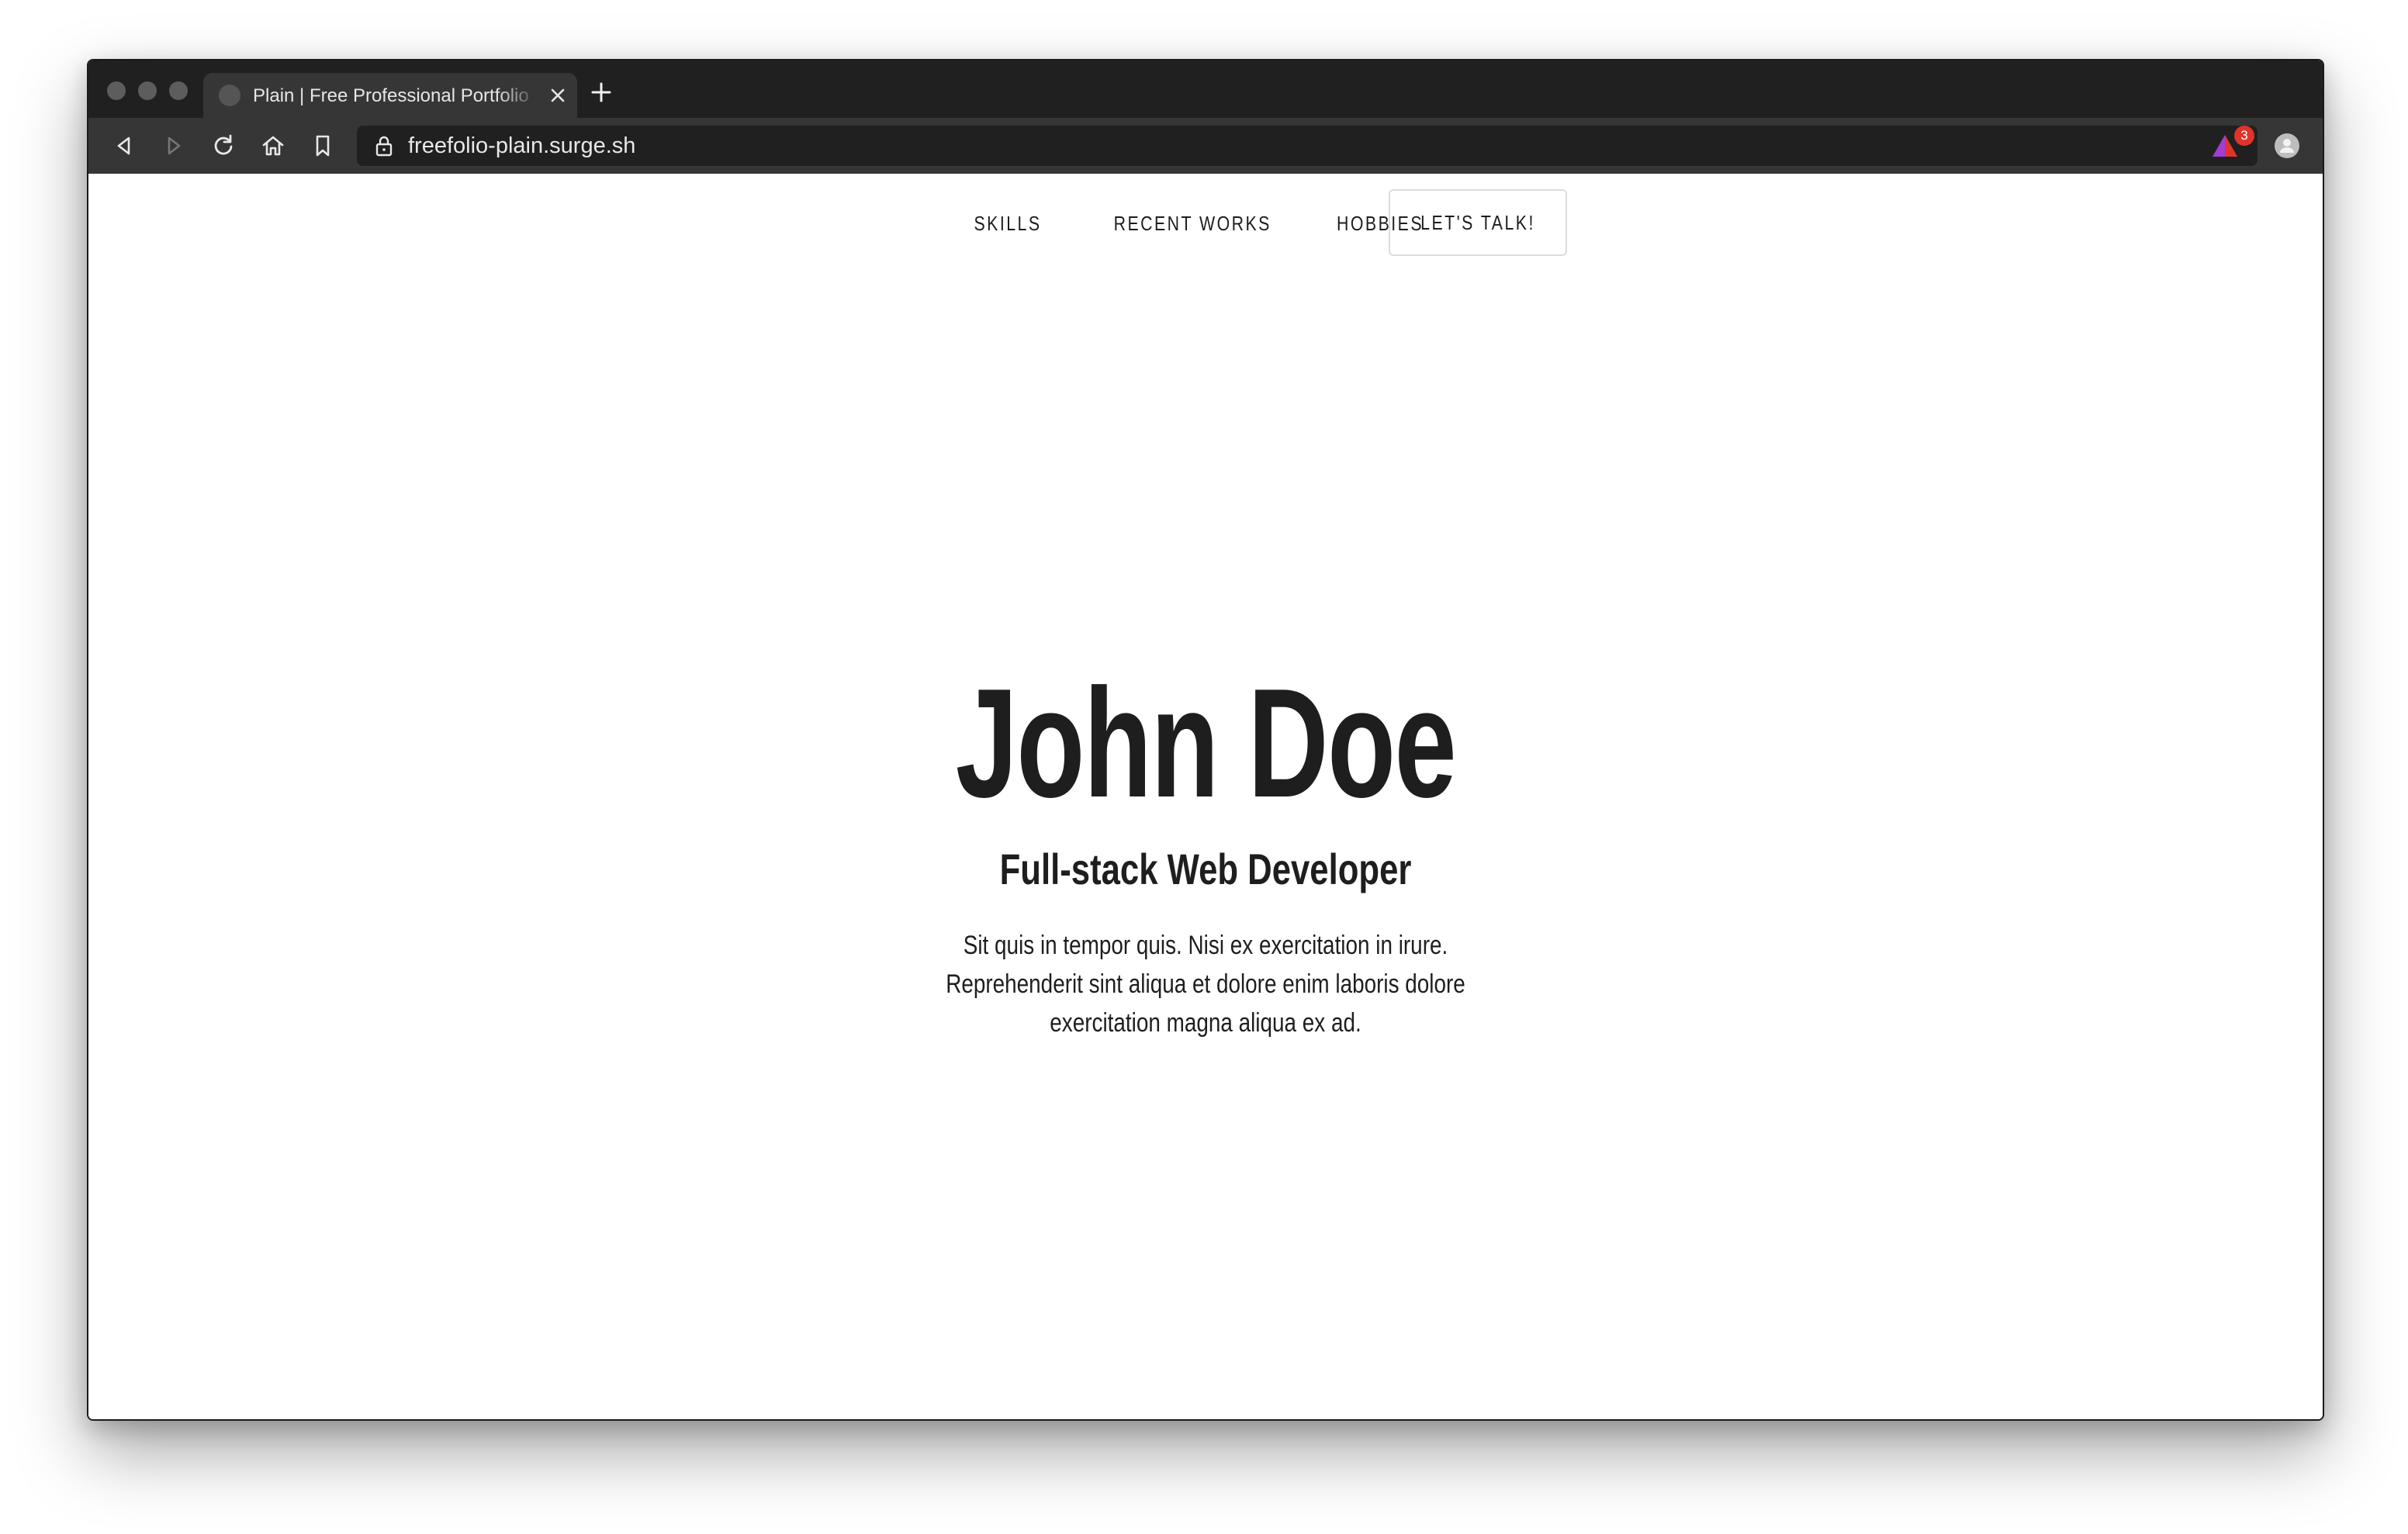  I want to click on plus-icon, so click(601, 92).